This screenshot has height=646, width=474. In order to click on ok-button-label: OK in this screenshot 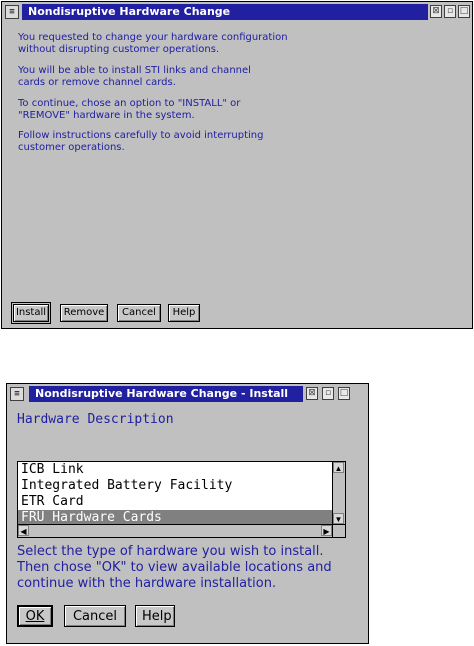, I will do `click(35, 616)`.